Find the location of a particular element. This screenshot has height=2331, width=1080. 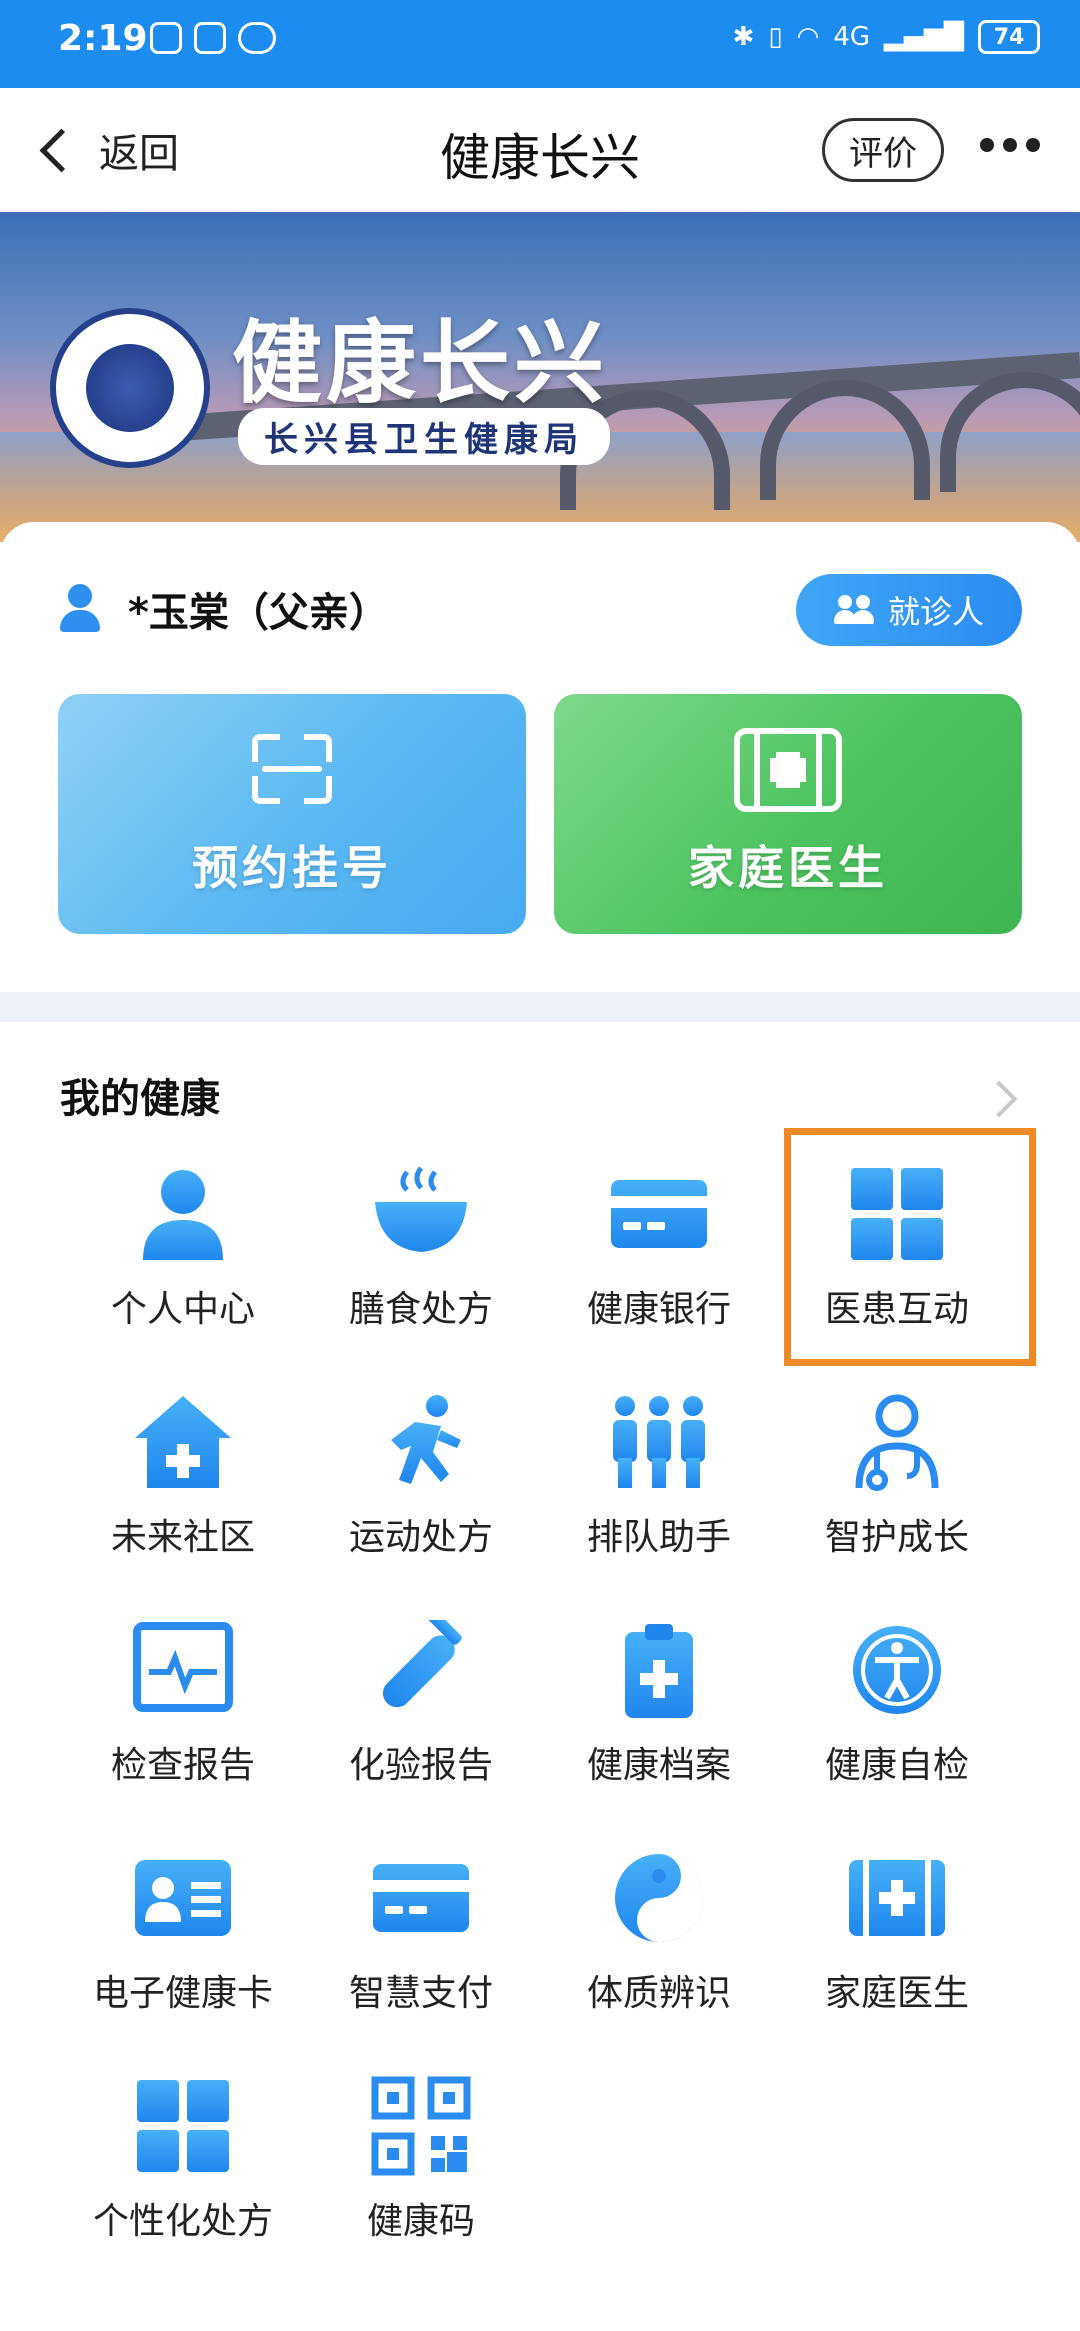

grid-item-examination-report: 检查报告 is located at coordinates (183, 1694).